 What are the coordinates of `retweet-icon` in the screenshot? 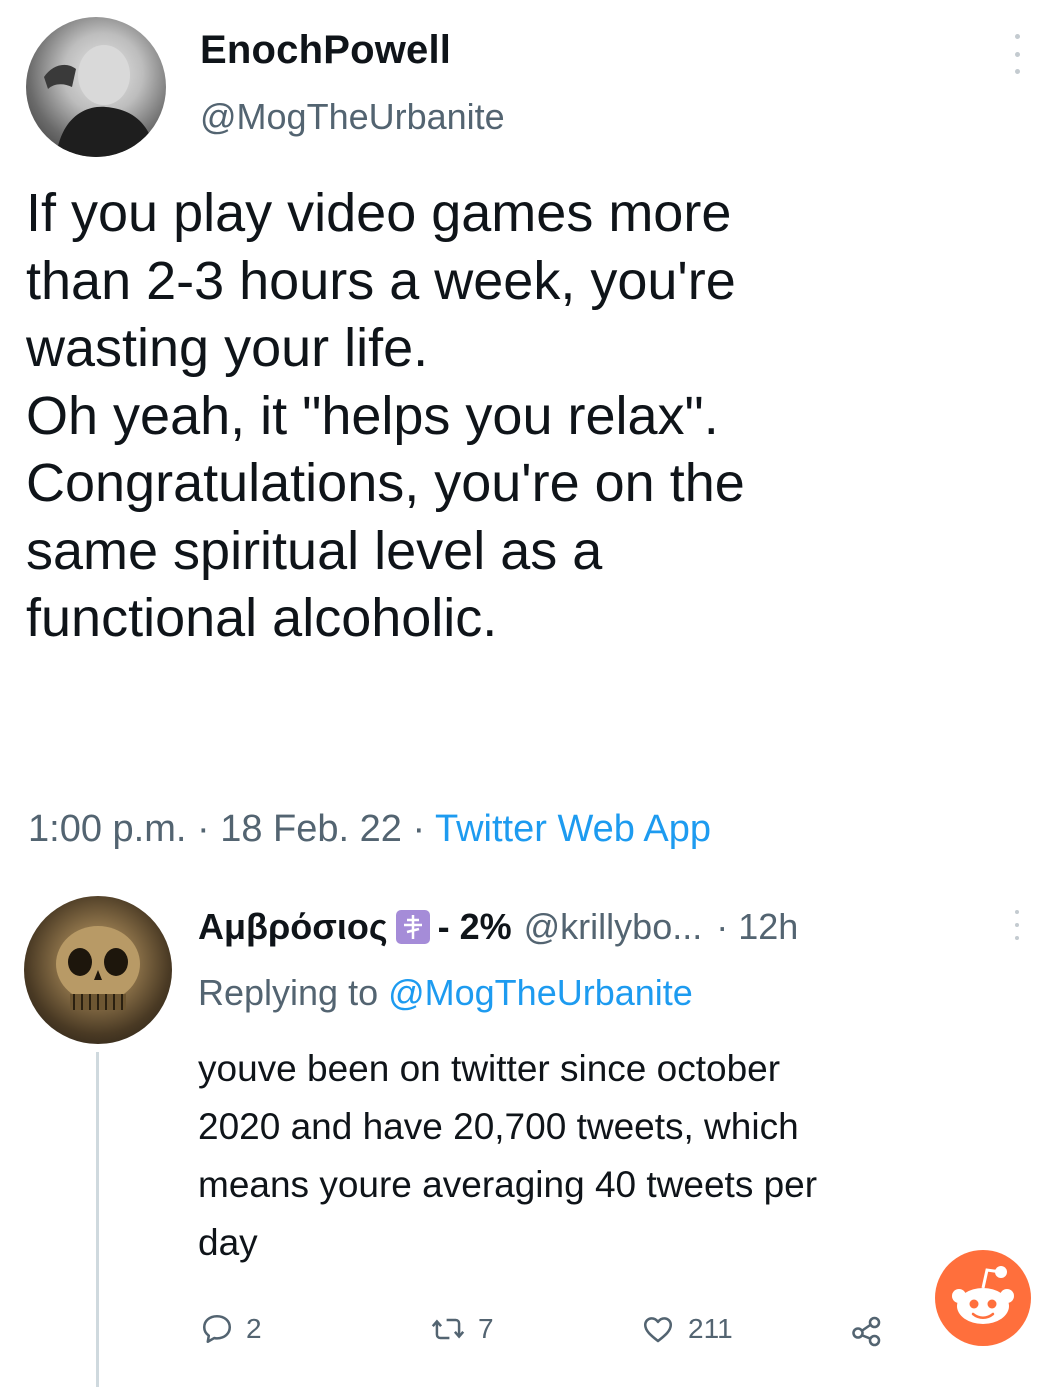 It's located at (448, 1329).